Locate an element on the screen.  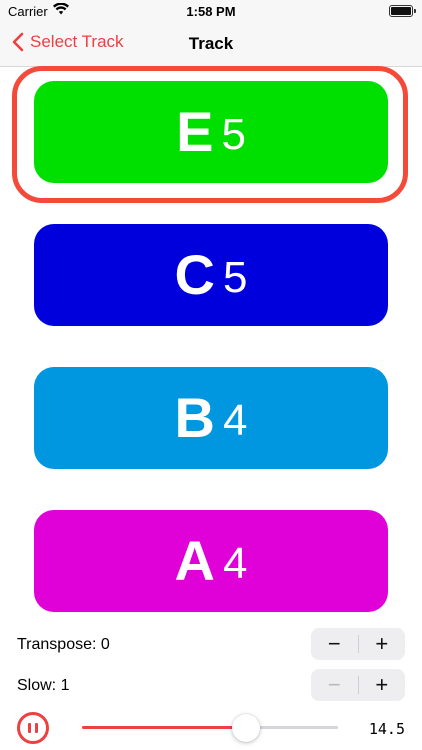
slow-label: Slow: 1 is located at coordinates (43, 685).